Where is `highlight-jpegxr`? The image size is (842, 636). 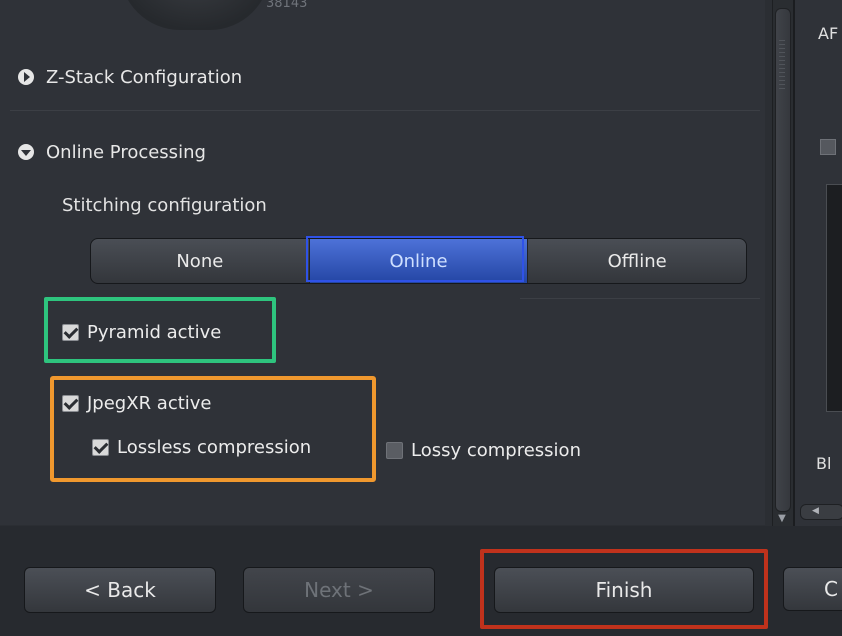
highlight-jpegxr is located at coordinates (213, 429).